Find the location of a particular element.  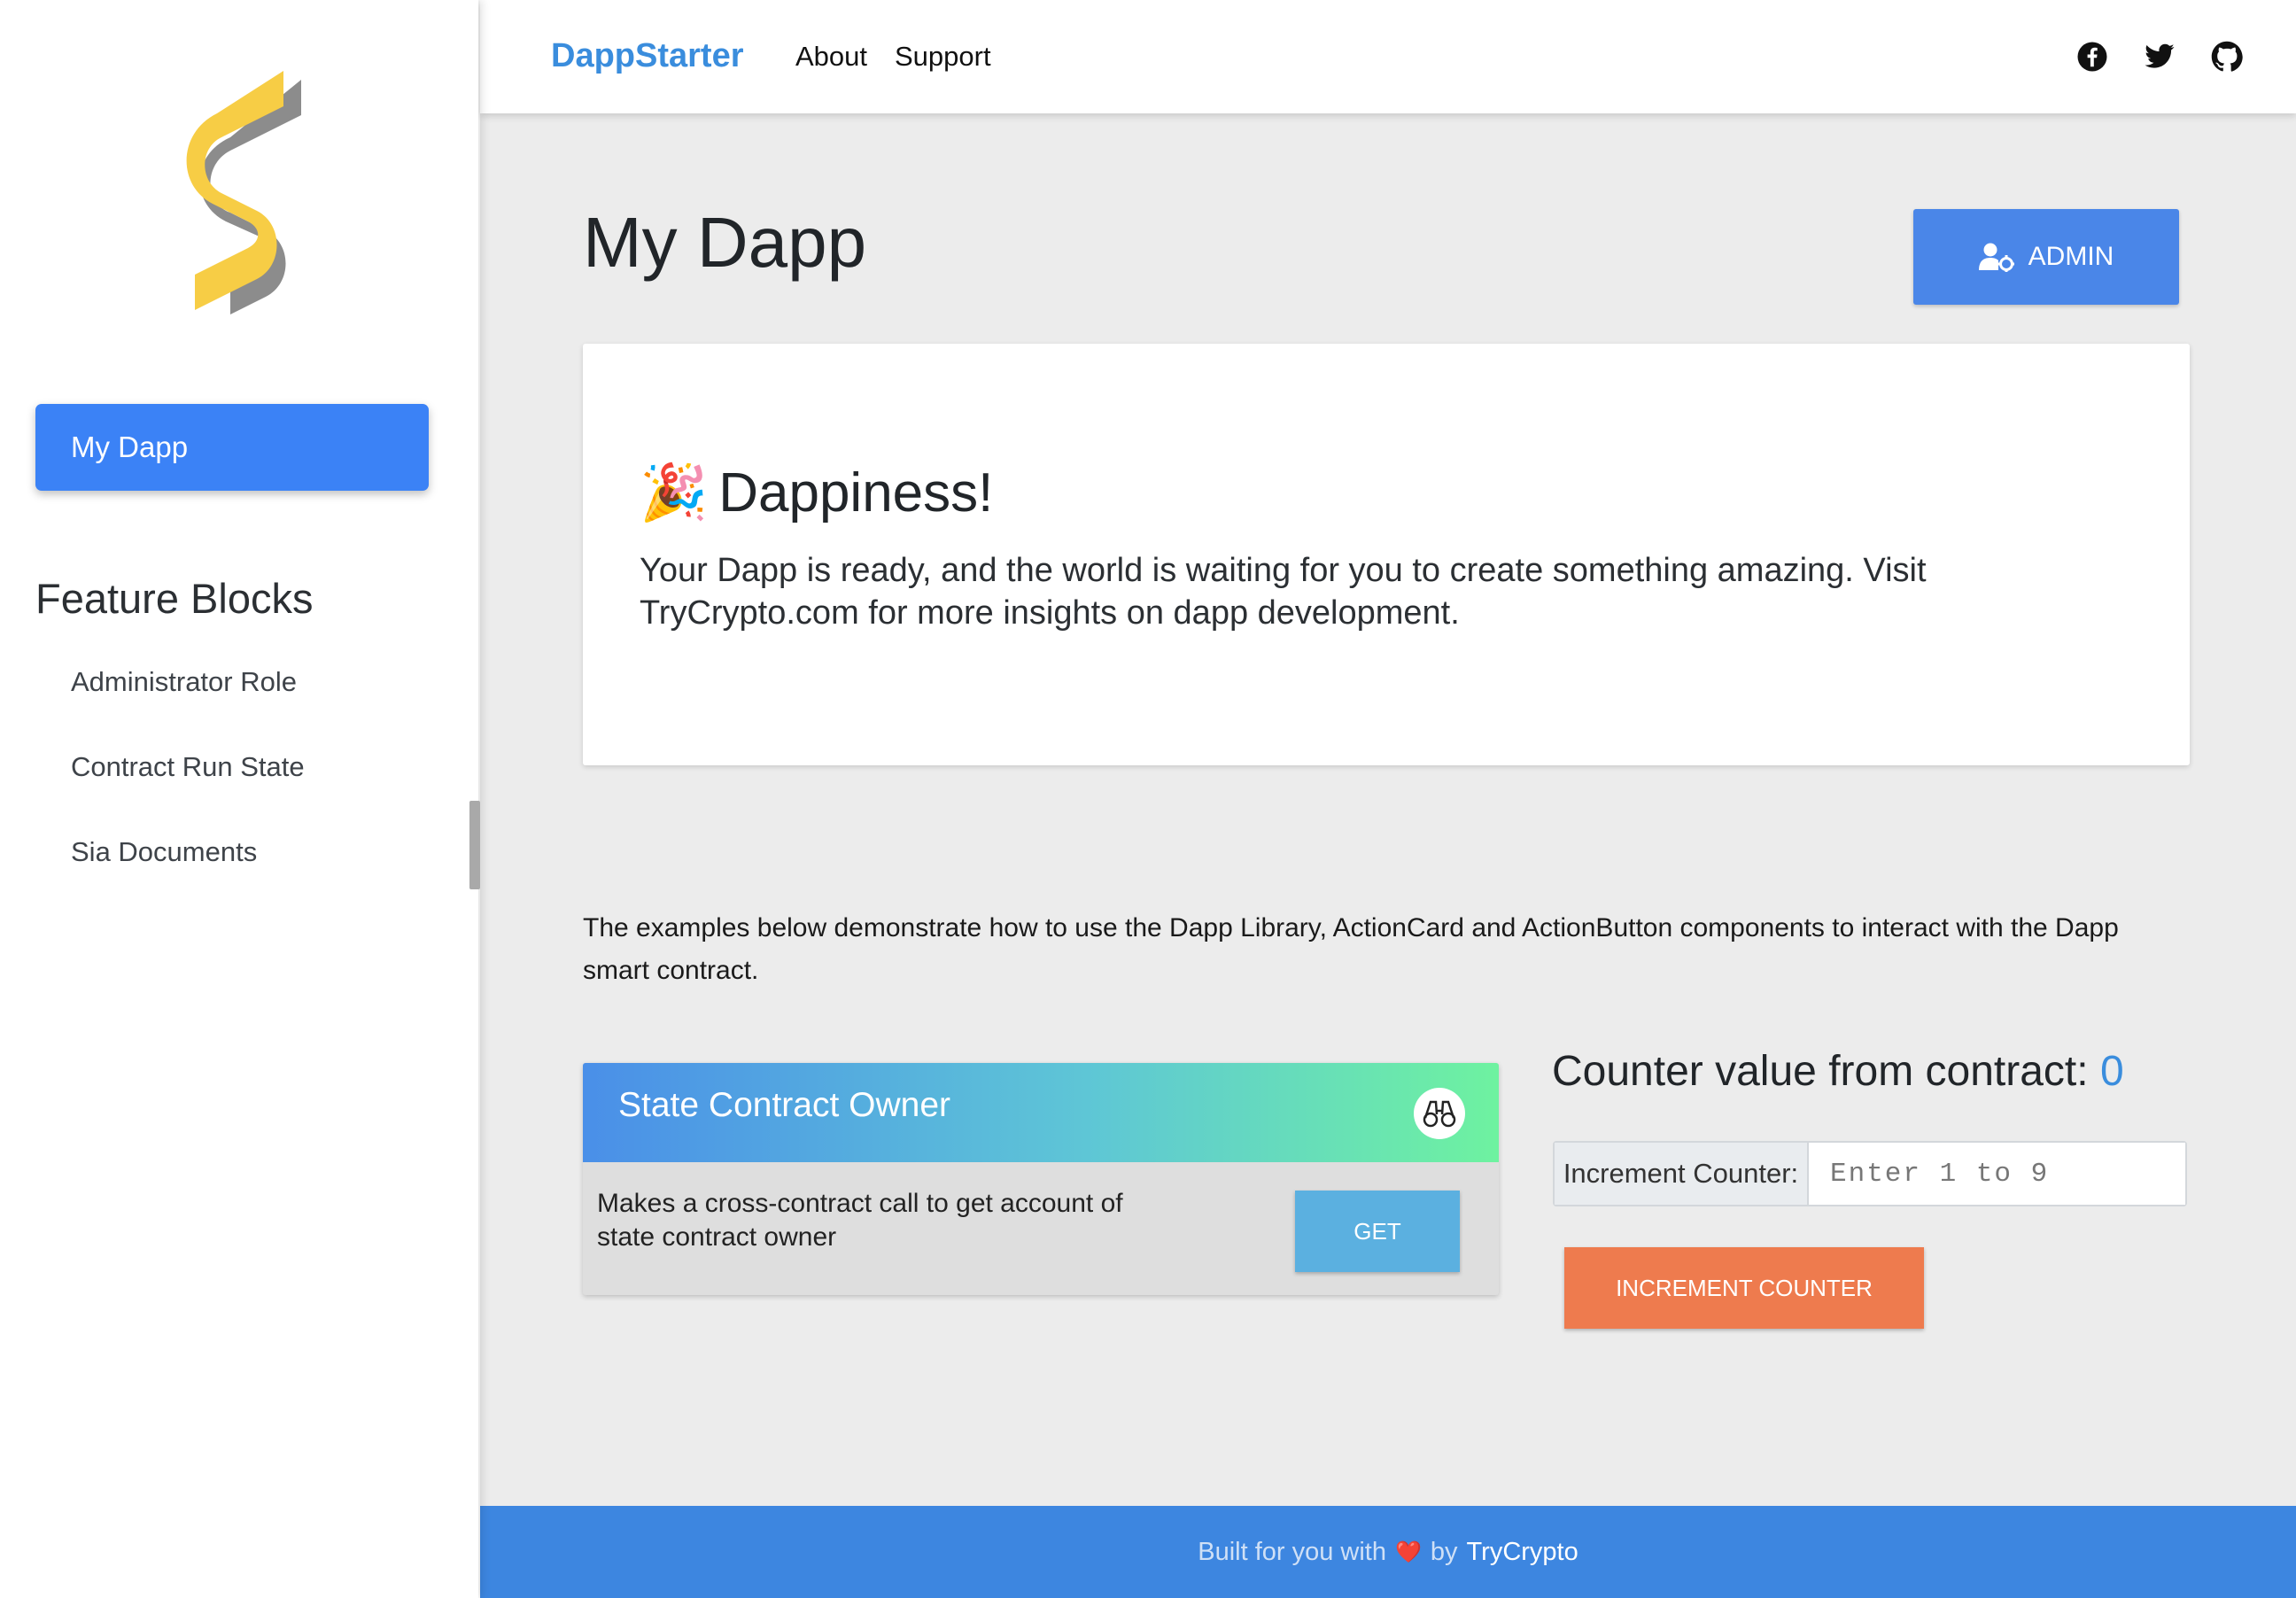

sidebar-item-administrator-role: Administrator Role is located at coordinates (184, 682).